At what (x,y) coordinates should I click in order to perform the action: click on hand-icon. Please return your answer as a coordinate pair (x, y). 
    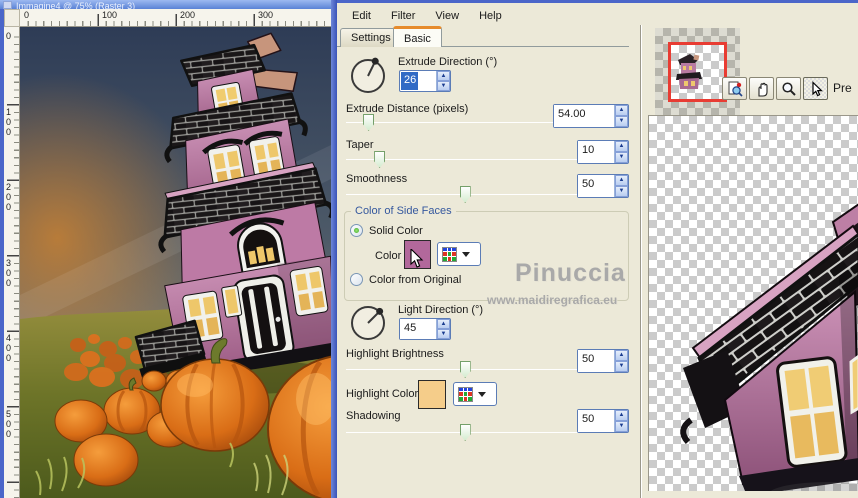
    Looking at the image, I should click on (762, 89).